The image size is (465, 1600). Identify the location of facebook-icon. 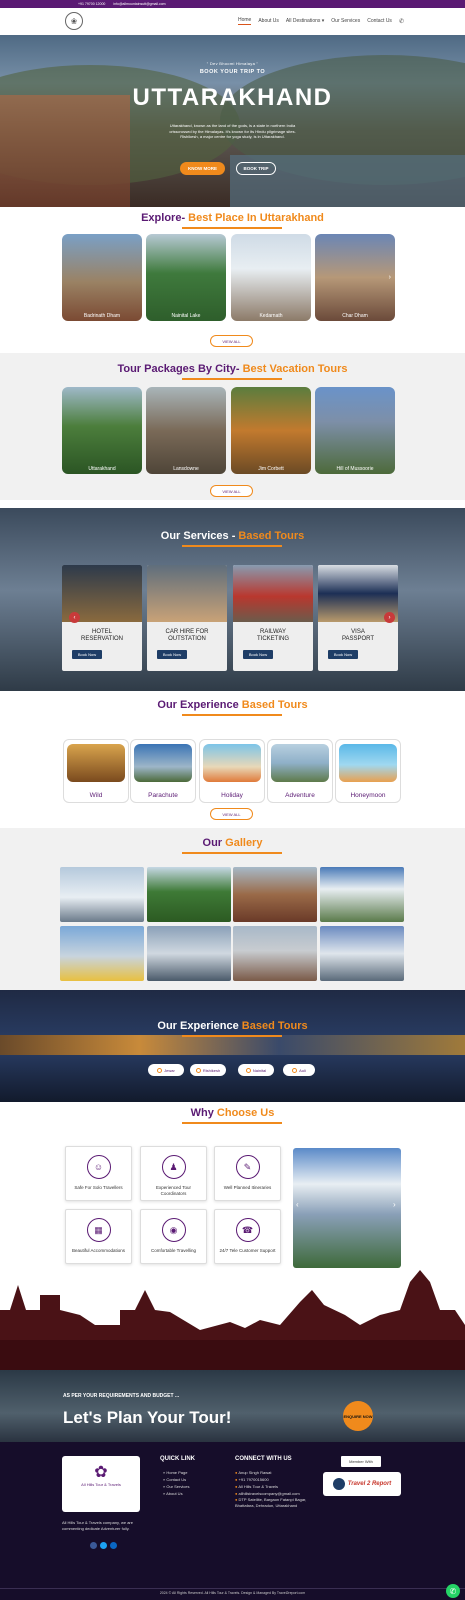
(93, 1545).